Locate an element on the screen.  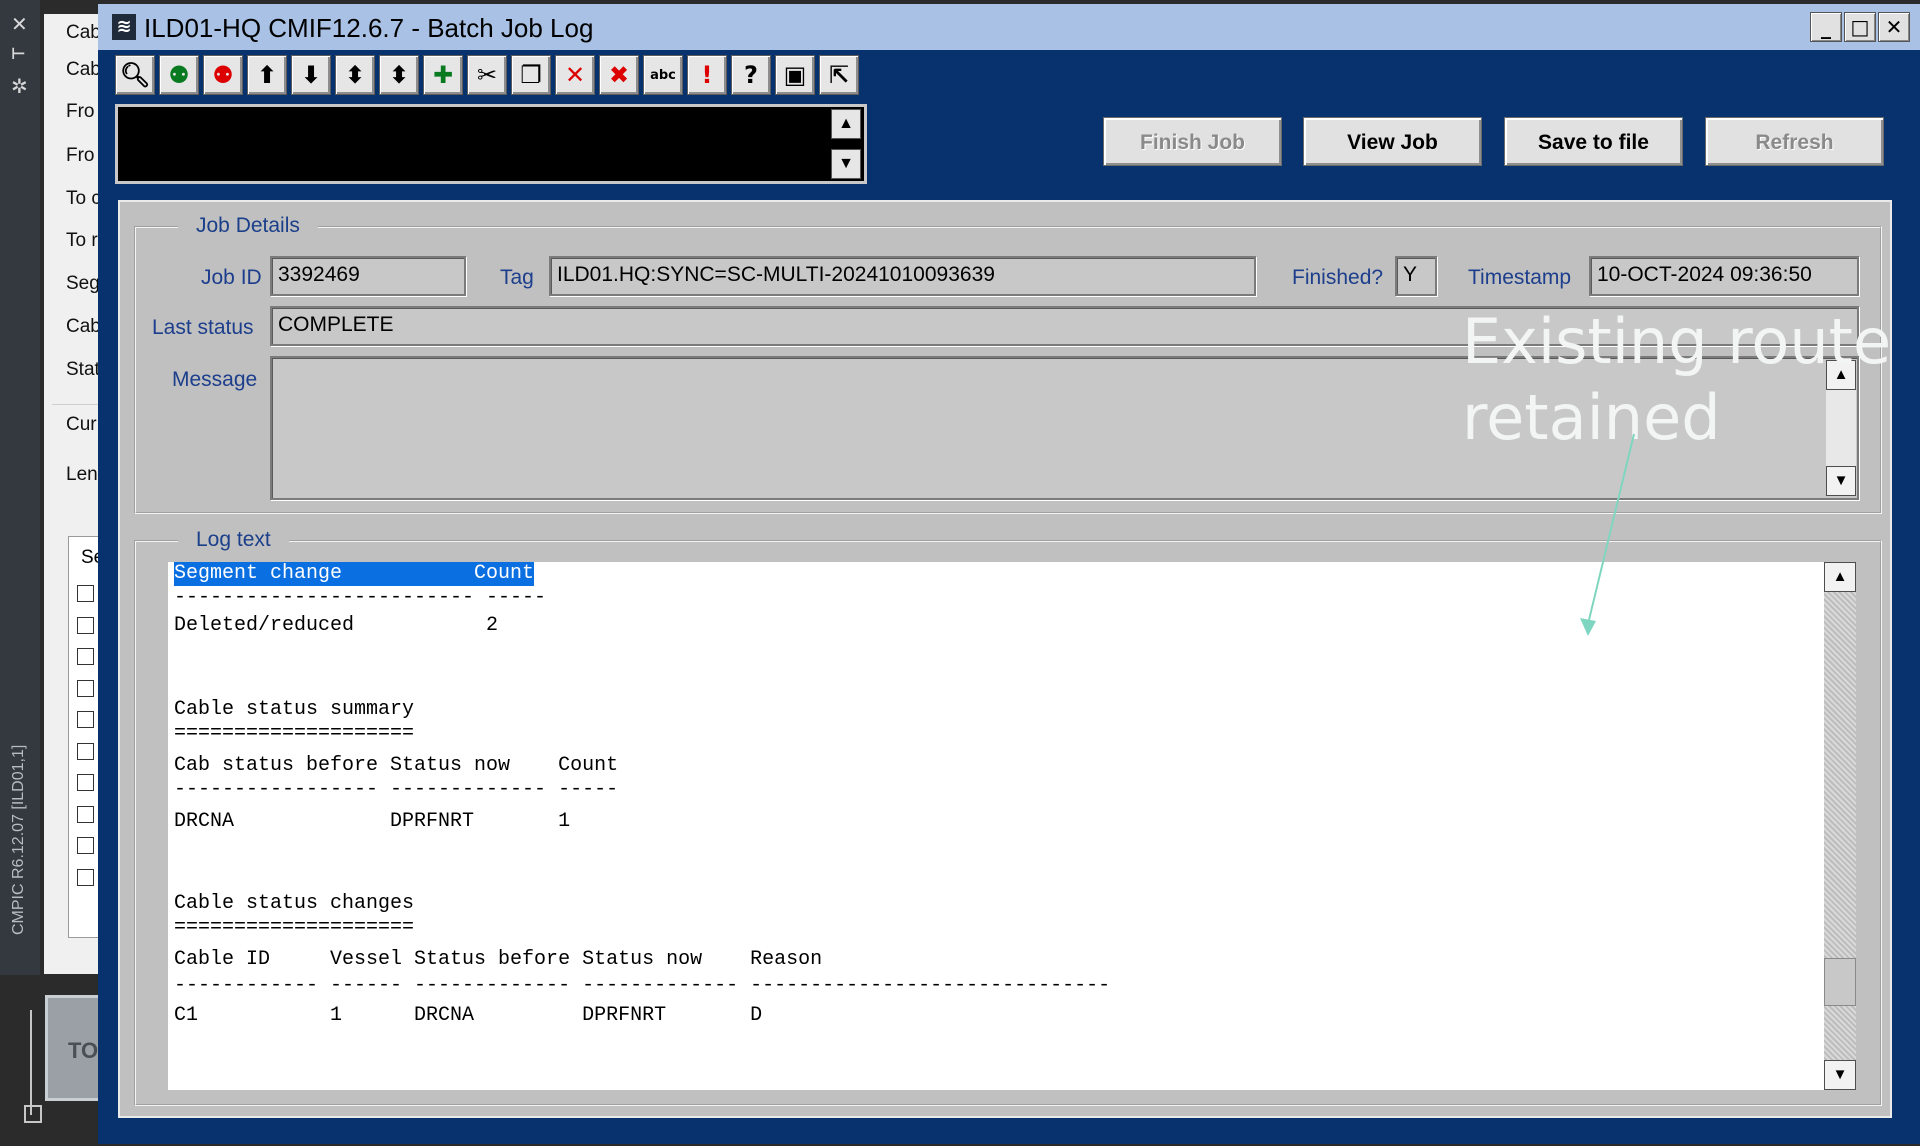
job-details-legend: Job Details is located at coordinates (248, 226).